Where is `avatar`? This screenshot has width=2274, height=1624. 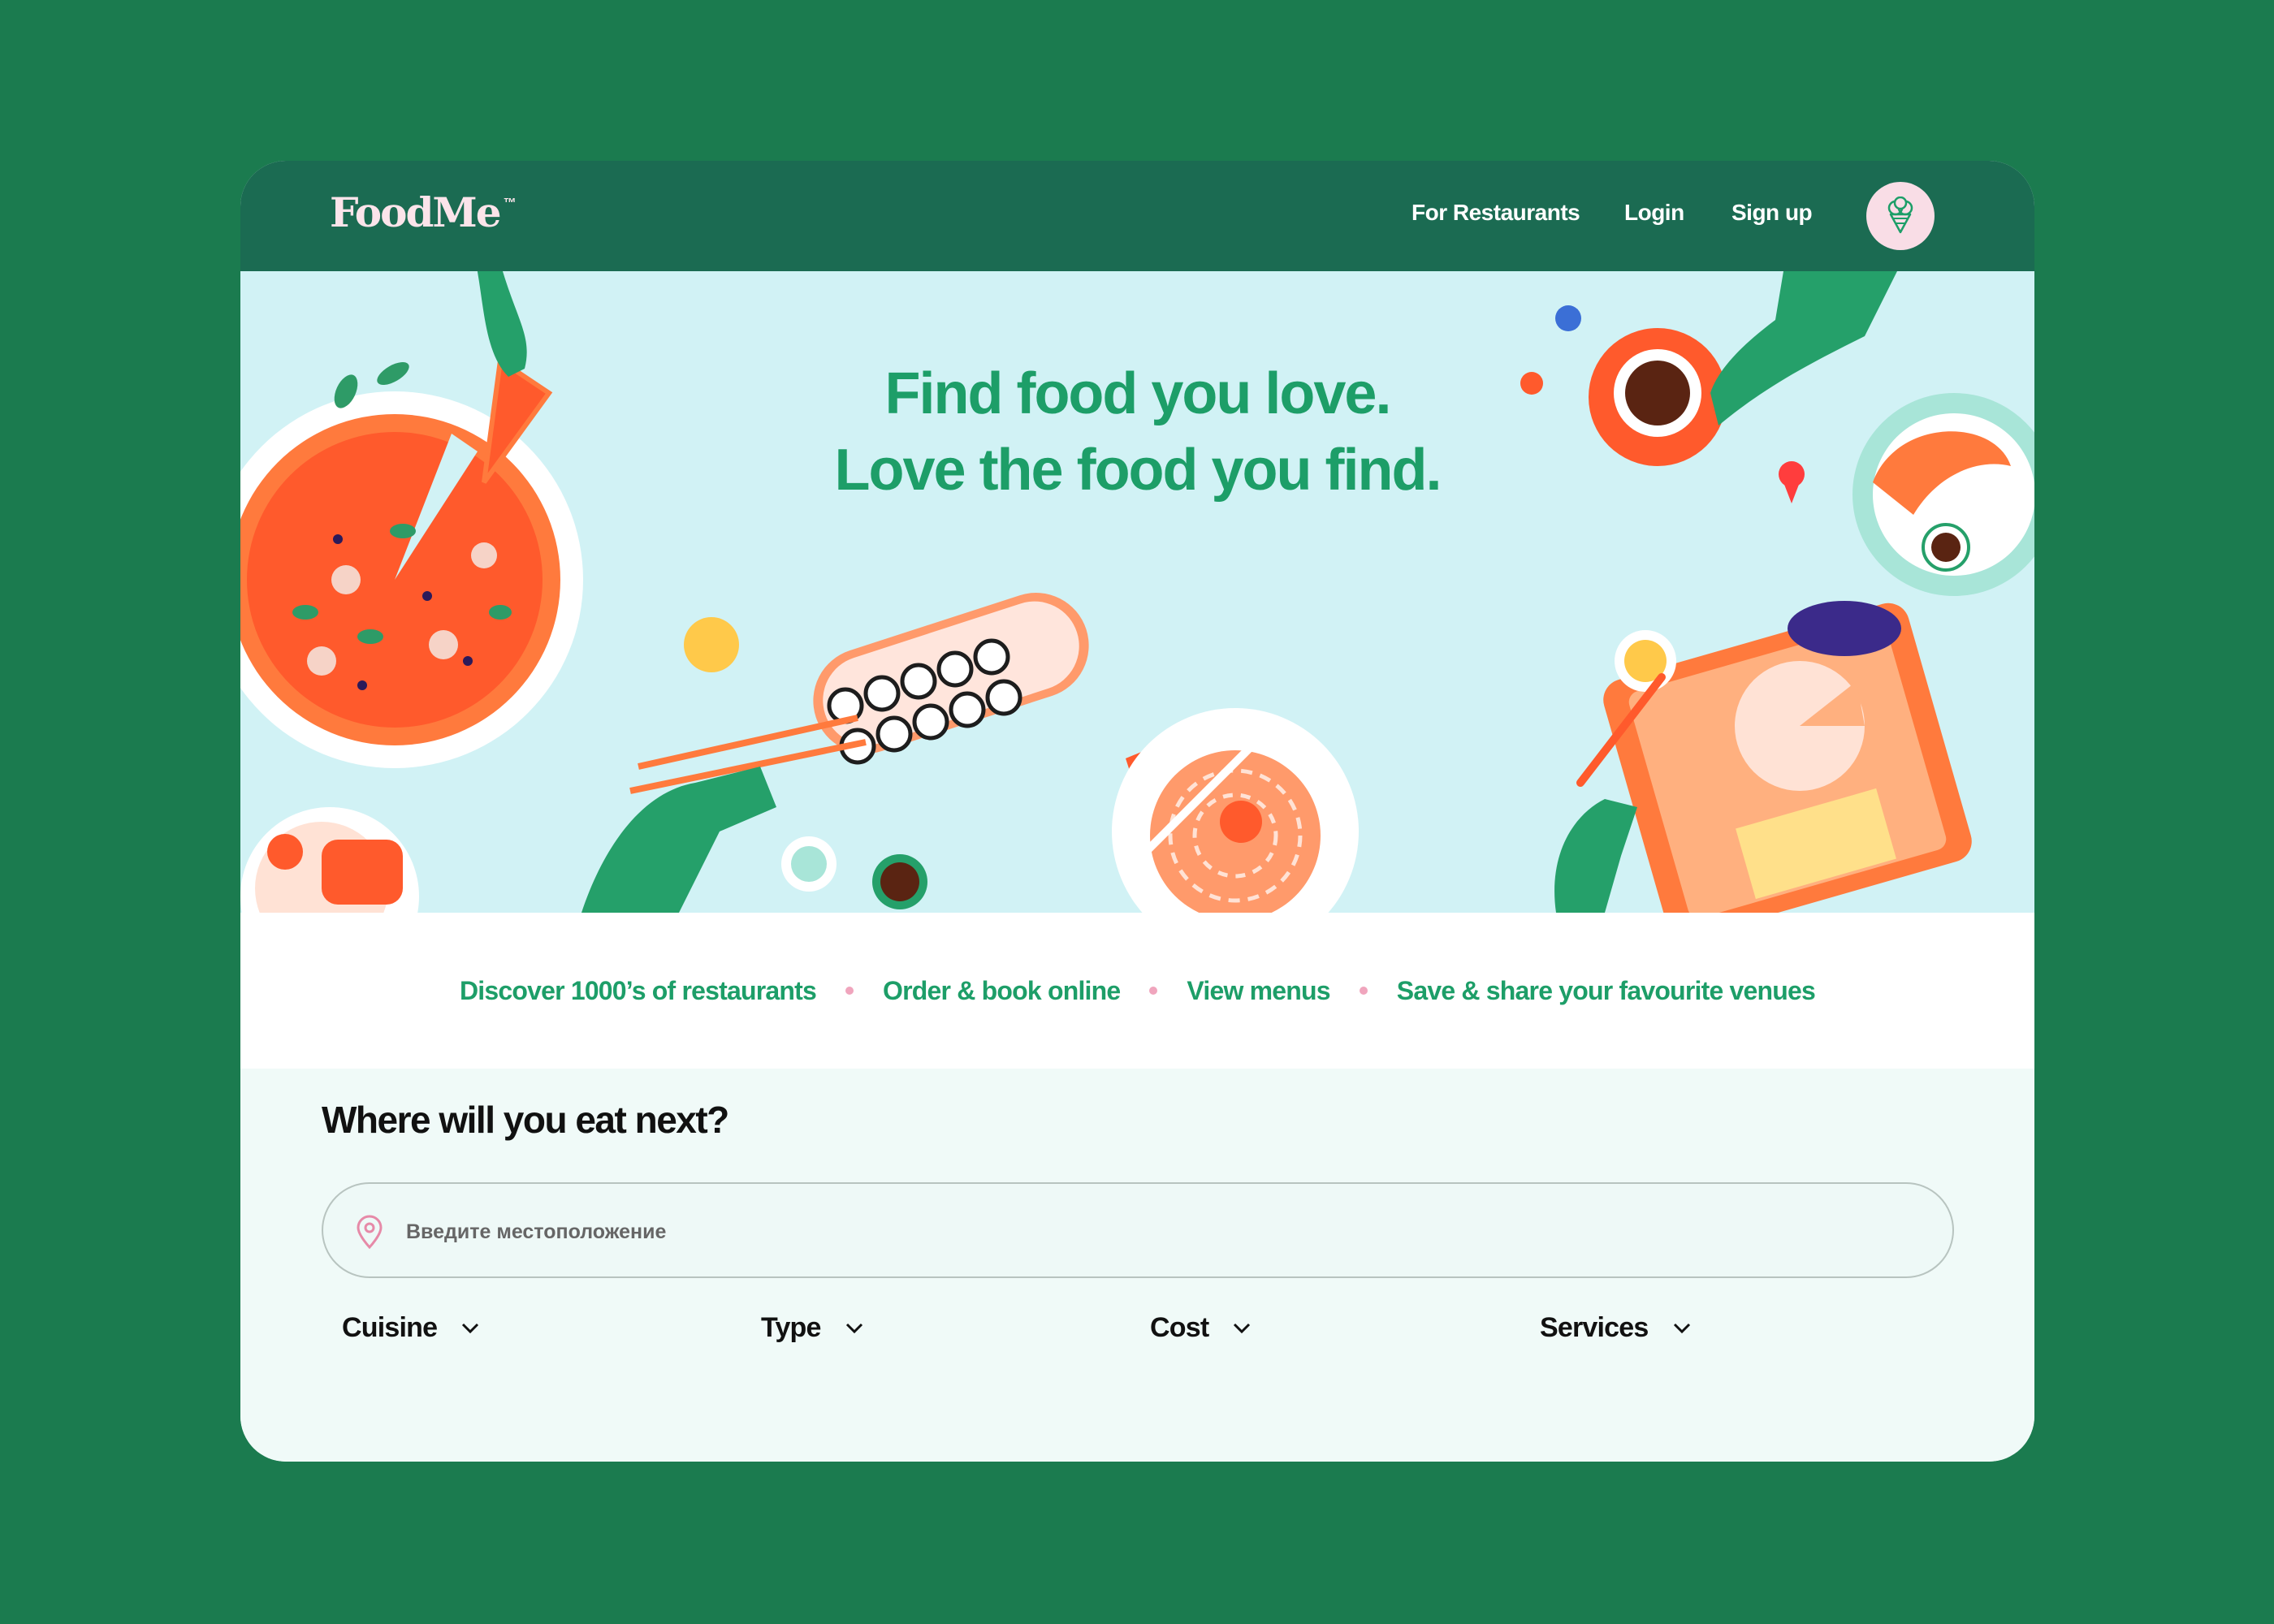
avatar is located at coordinates (1901, 216).